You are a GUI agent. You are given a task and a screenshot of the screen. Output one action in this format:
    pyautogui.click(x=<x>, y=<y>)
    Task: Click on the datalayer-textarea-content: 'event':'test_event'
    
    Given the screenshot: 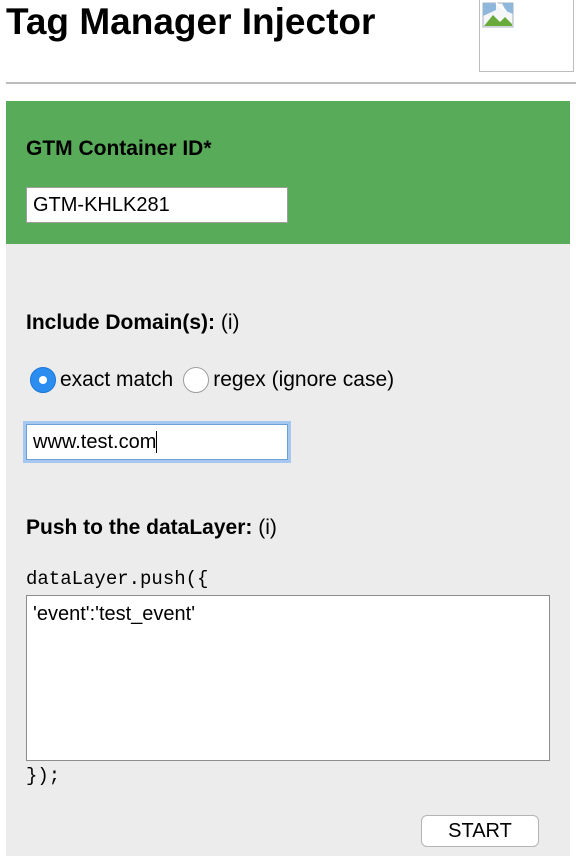 What is the action you would take?
    pyautogui.click(x=114, y=614)
    